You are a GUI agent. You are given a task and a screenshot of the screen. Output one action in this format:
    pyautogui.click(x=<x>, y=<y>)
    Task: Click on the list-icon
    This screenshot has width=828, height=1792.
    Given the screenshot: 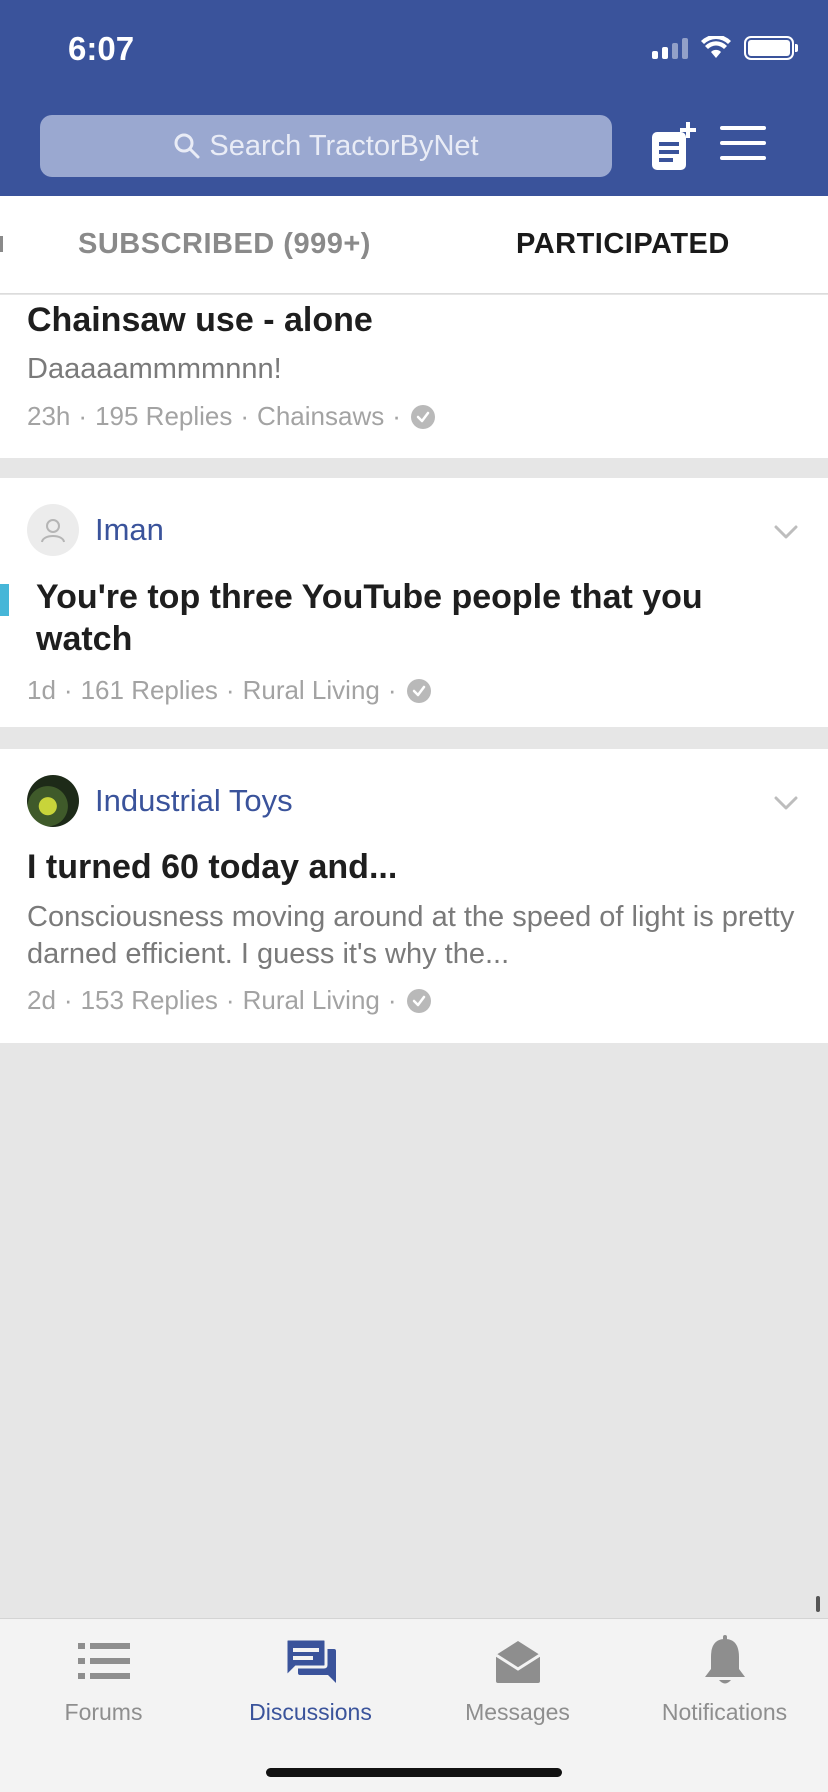 What is the action you would take?
    pyautogui.click(x=103, y=1661)
    